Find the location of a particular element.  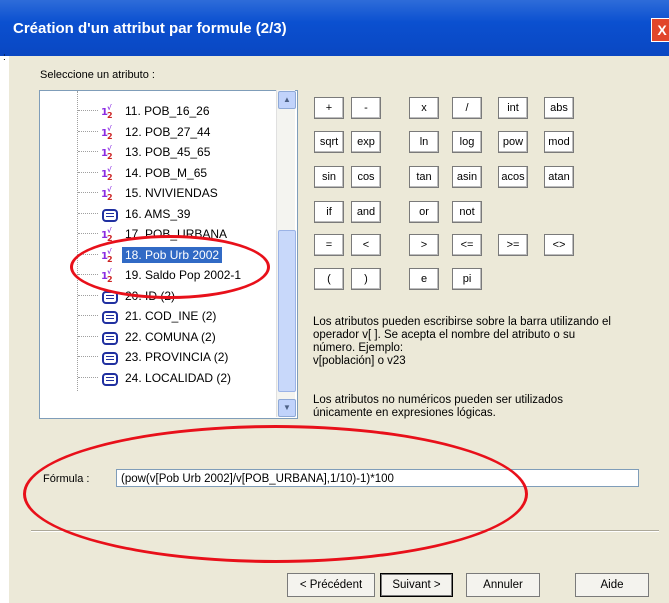

operator-button: < is located at coordinates (366, 245).